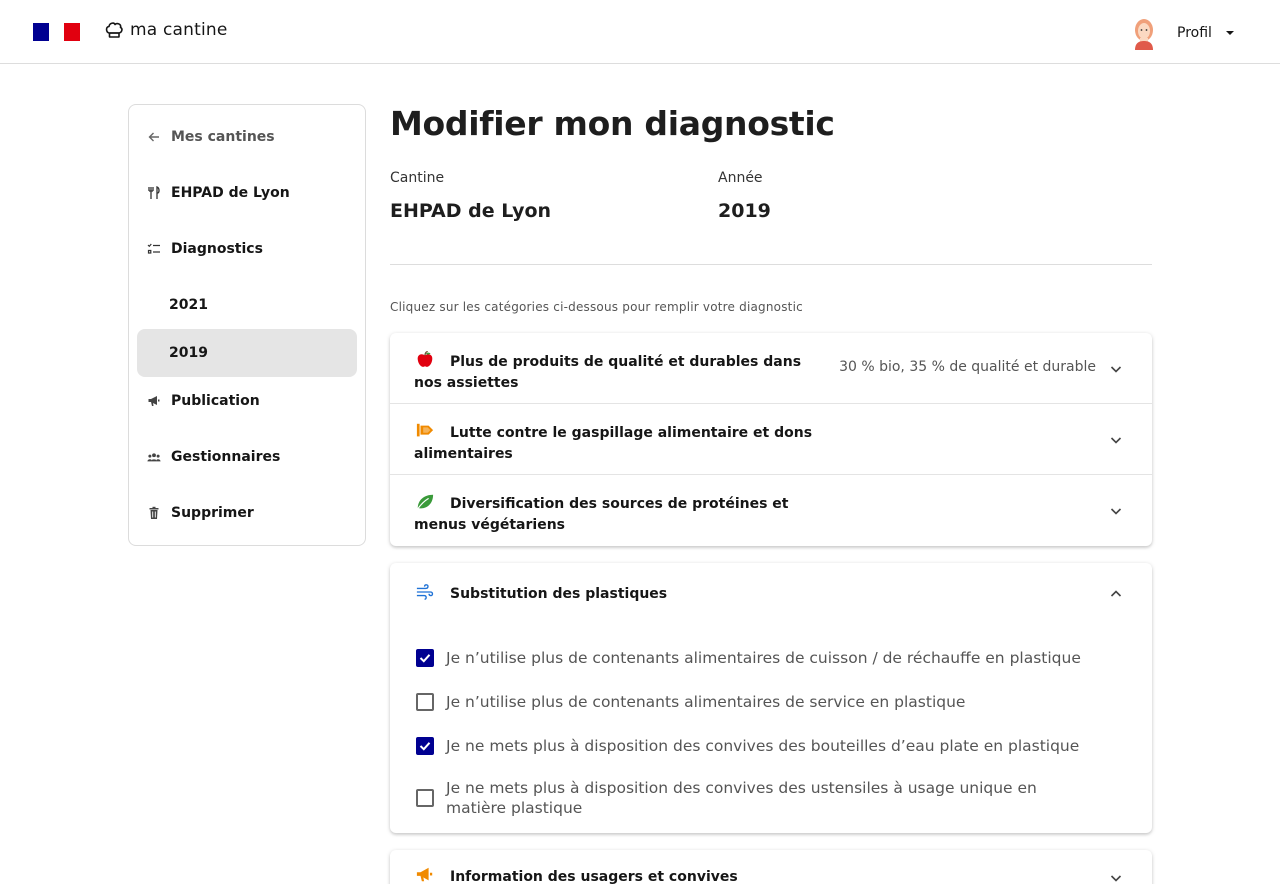 The image size is (1280, 884). What do you see at coordinates (212, 513) in the screenshot?
I see `sidebar-item-label: Supprimer` at bounding box center [212, 513].